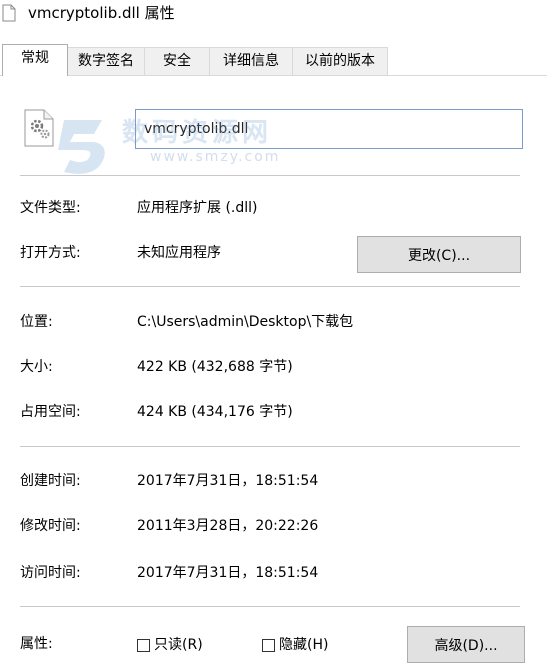 The width and height of the screenshot is (547, 663). What do you see at coordinates (228, 526) in the screenshot?
I see `modified-value: 2011年3月28日，20:22:26` at bounding box center [228, 526].